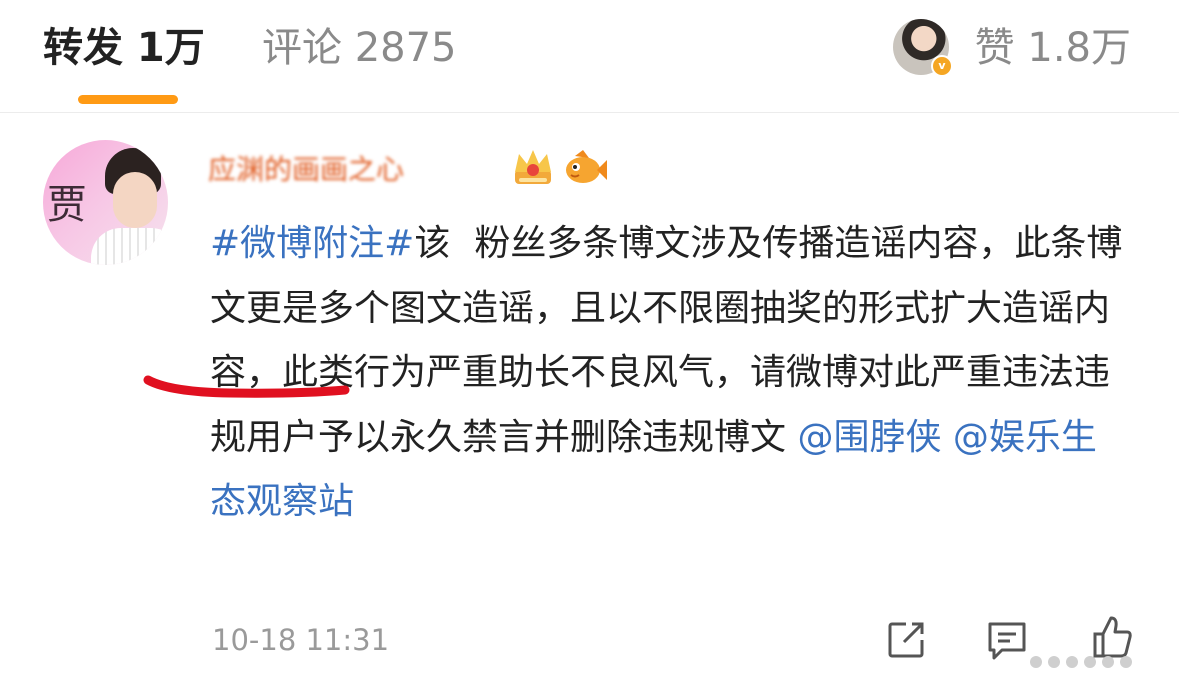 The width and height of the screenshot is (1179, 687). Describe the element at coordinates (105, 202) in the screenshot. I see `user-avatar: 贾` at that location.